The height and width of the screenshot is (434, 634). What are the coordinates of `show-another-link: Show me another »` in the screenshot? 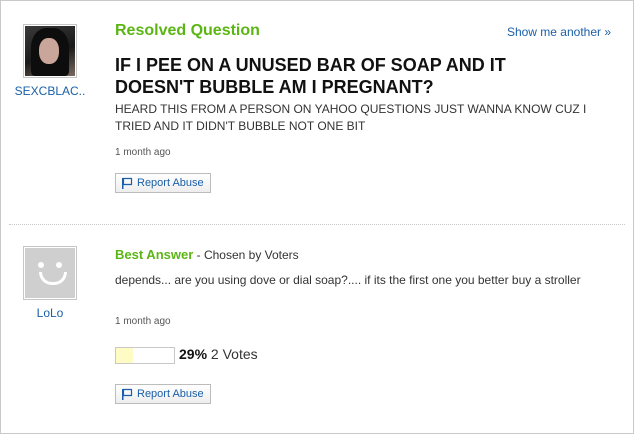 It's located at (559, 32).